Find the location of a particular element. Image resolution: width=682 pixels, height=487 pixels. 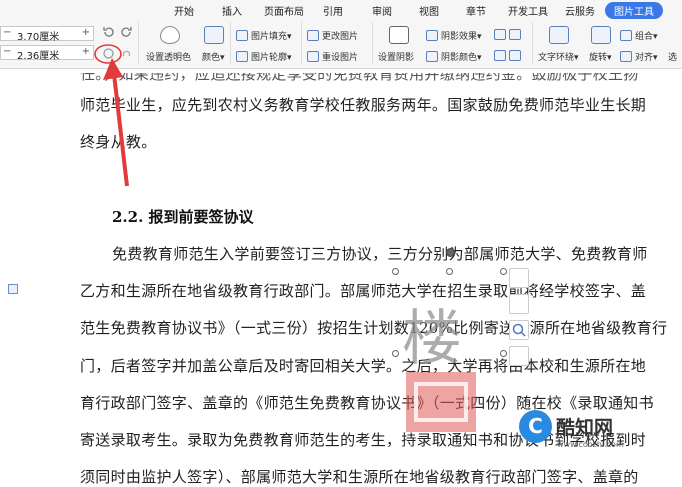

text-line: 师范毕业生，应先到农村义务教育学校任教服务两年。国家鼓励免费师范毕业生长期 is located at coordinates (363, 105).